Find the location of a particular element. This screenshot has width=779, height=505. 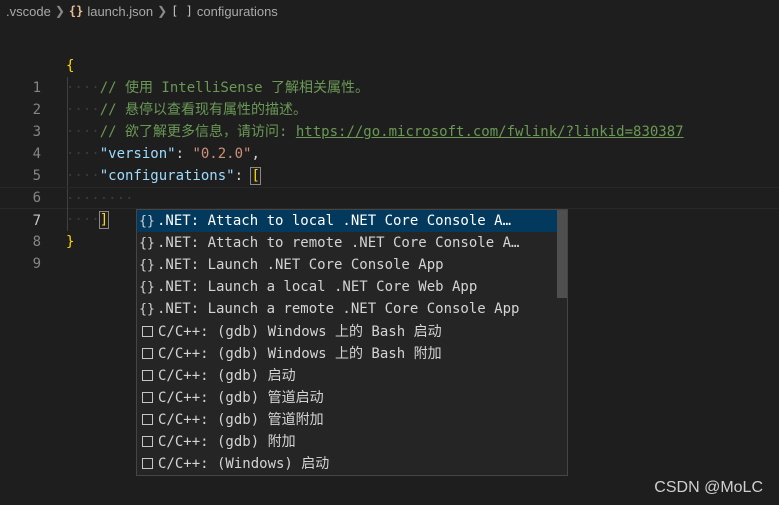

open-brace: { is located at coordinates (70, 66).